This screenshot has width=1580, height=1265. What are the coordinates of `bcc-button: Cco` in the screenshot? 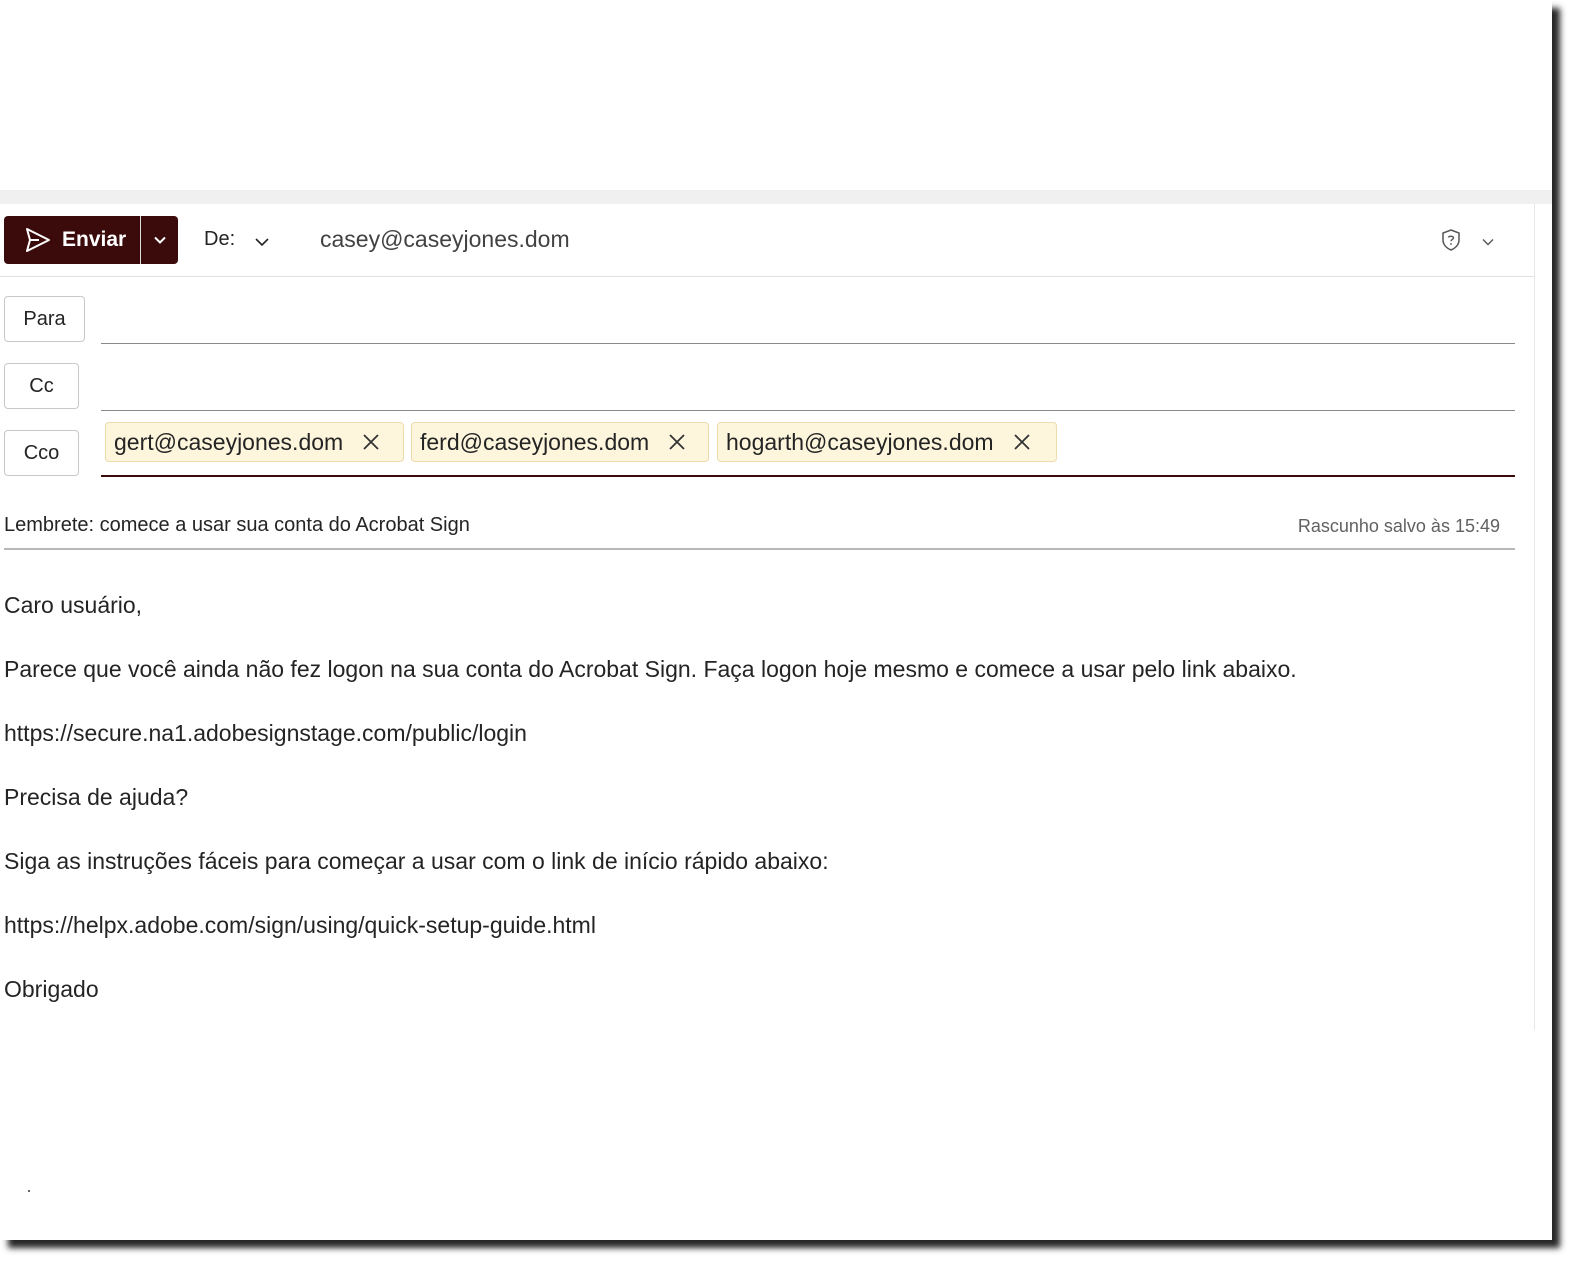 It's located at (41, 453).